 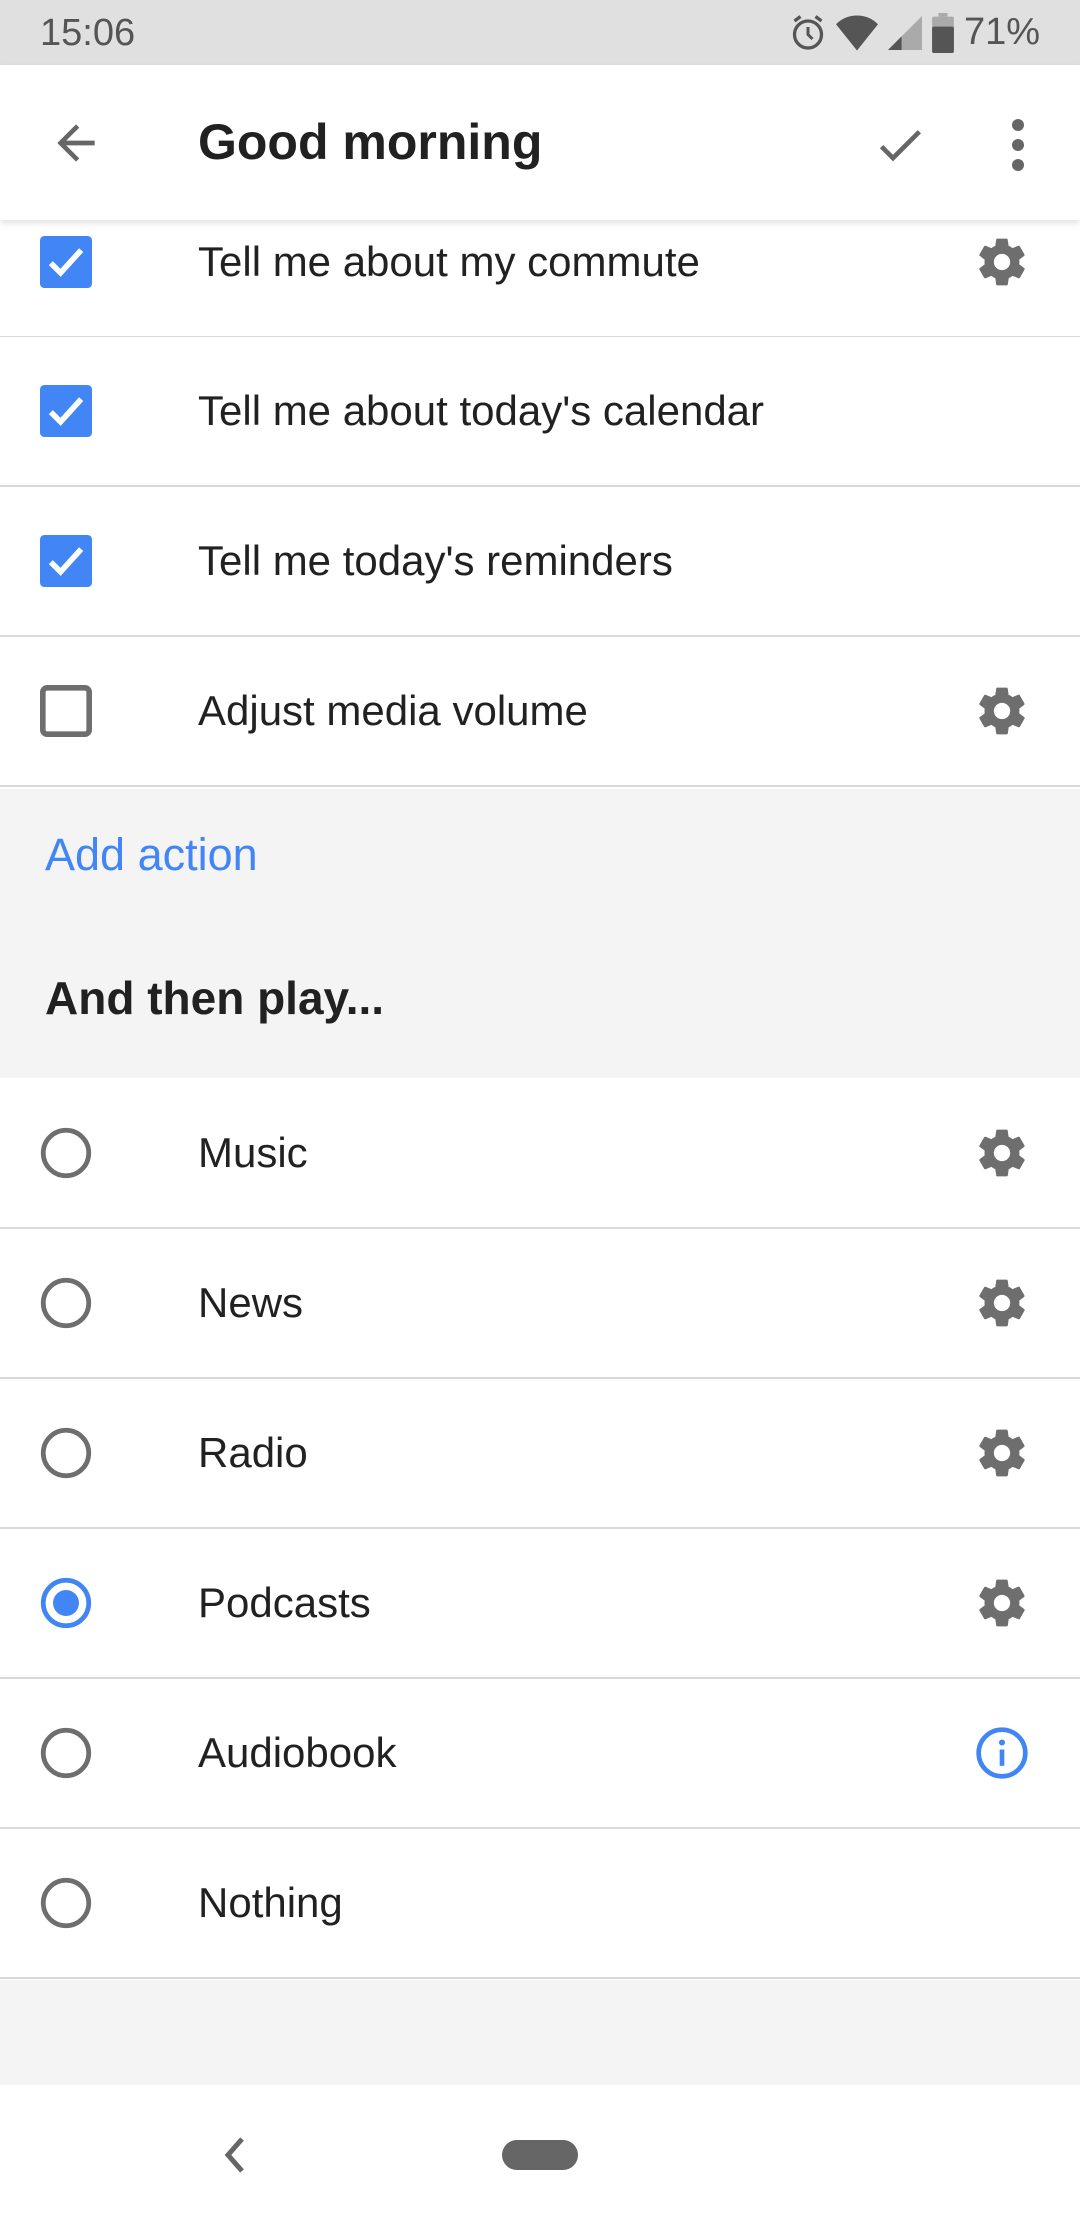 I want to click on alarm-icon, so click(x=808, y=32).